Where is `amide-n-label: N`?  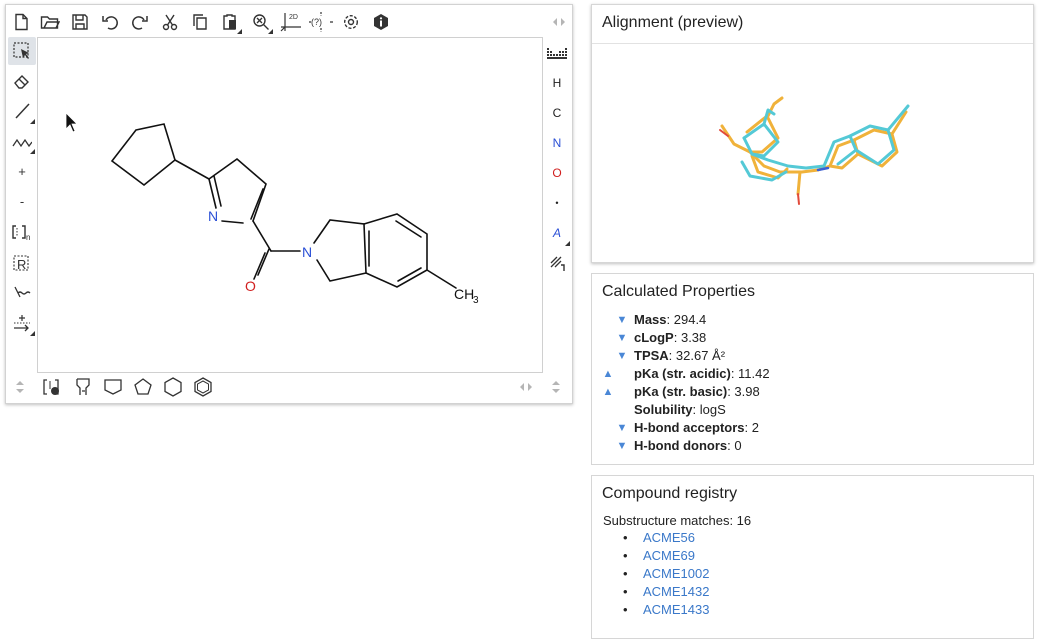 amide-n-label: N is located at coordinates (307, 252).